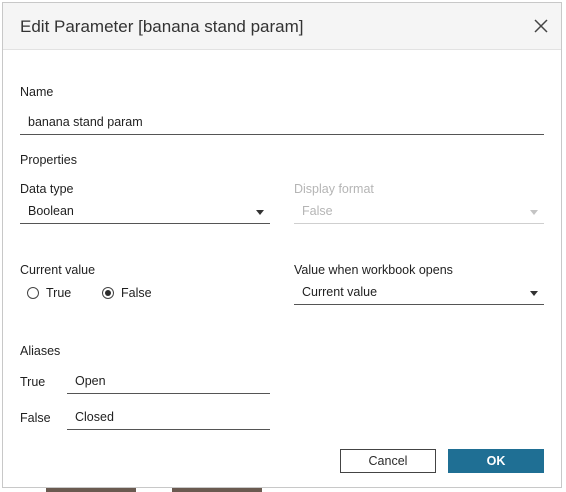 This screenshot has height=492, width=566. What do you see at coordinates (419, 293) in the screenshot?
I see `workbook-opens-select: Current value` at bounding box center [419, 293].